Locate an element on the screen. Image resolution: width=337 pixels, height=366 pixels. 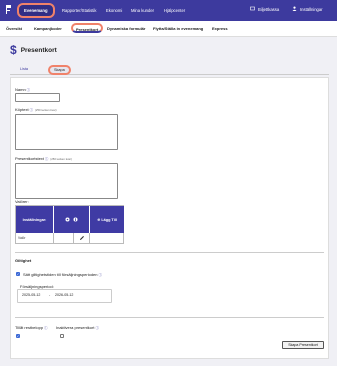
tillat-restbelopp-text: Tillåt restbelopp is located at coordinates (29, 327).